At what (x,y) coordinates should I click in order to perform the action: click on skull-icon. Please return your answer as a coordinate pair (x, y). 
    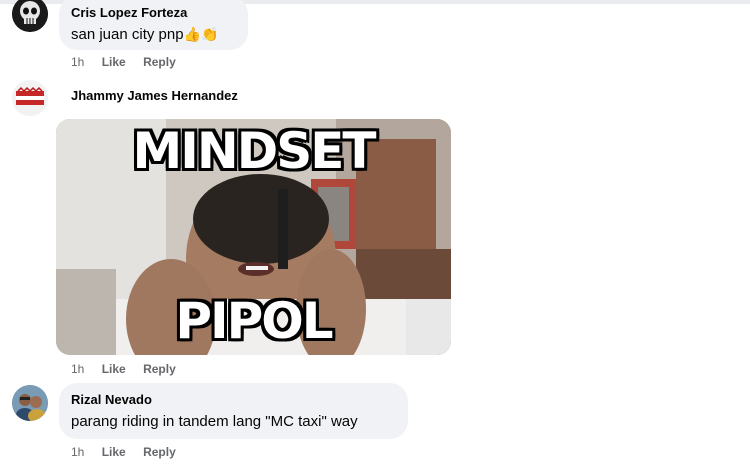
    Looking at the image, I should click on (30, 16).